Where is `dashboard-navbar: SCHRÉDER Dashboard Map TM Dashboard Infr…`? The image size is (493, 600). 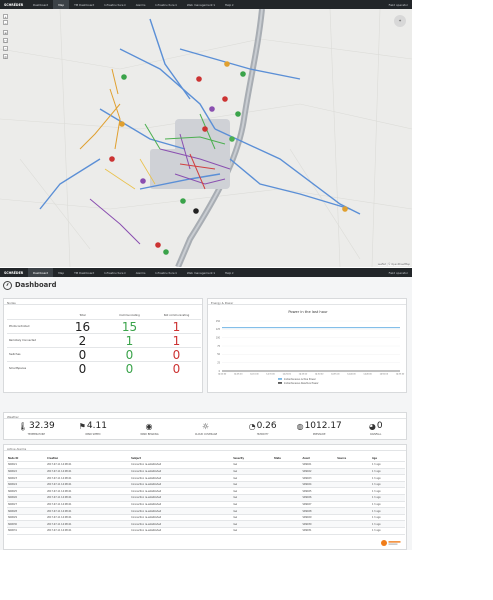 dashboard-navbar: SCHRÉDER Dashboard Map TM Dashboard Infr… is located at coordinates (206, 272).